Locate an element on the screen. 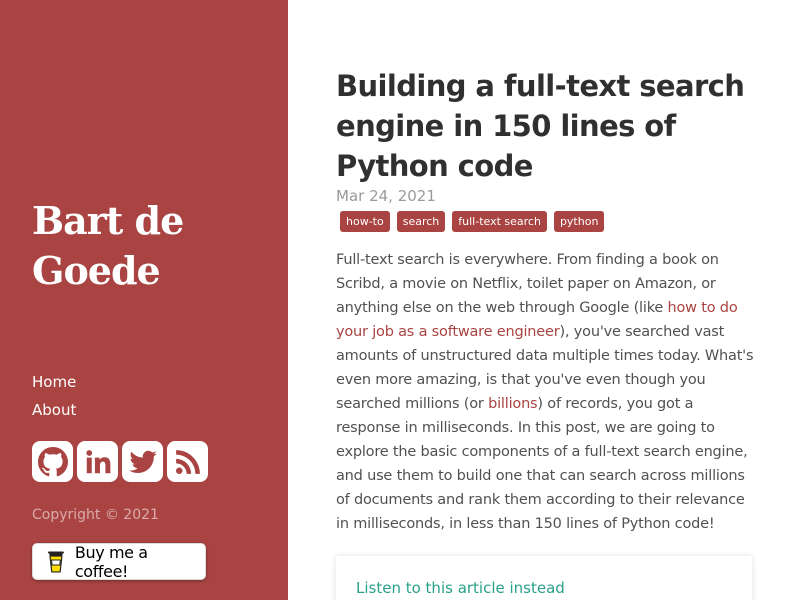 Image resolution: width=800 pixels, height=600 pixels. rss-icon is located at coordinates (187, 461).